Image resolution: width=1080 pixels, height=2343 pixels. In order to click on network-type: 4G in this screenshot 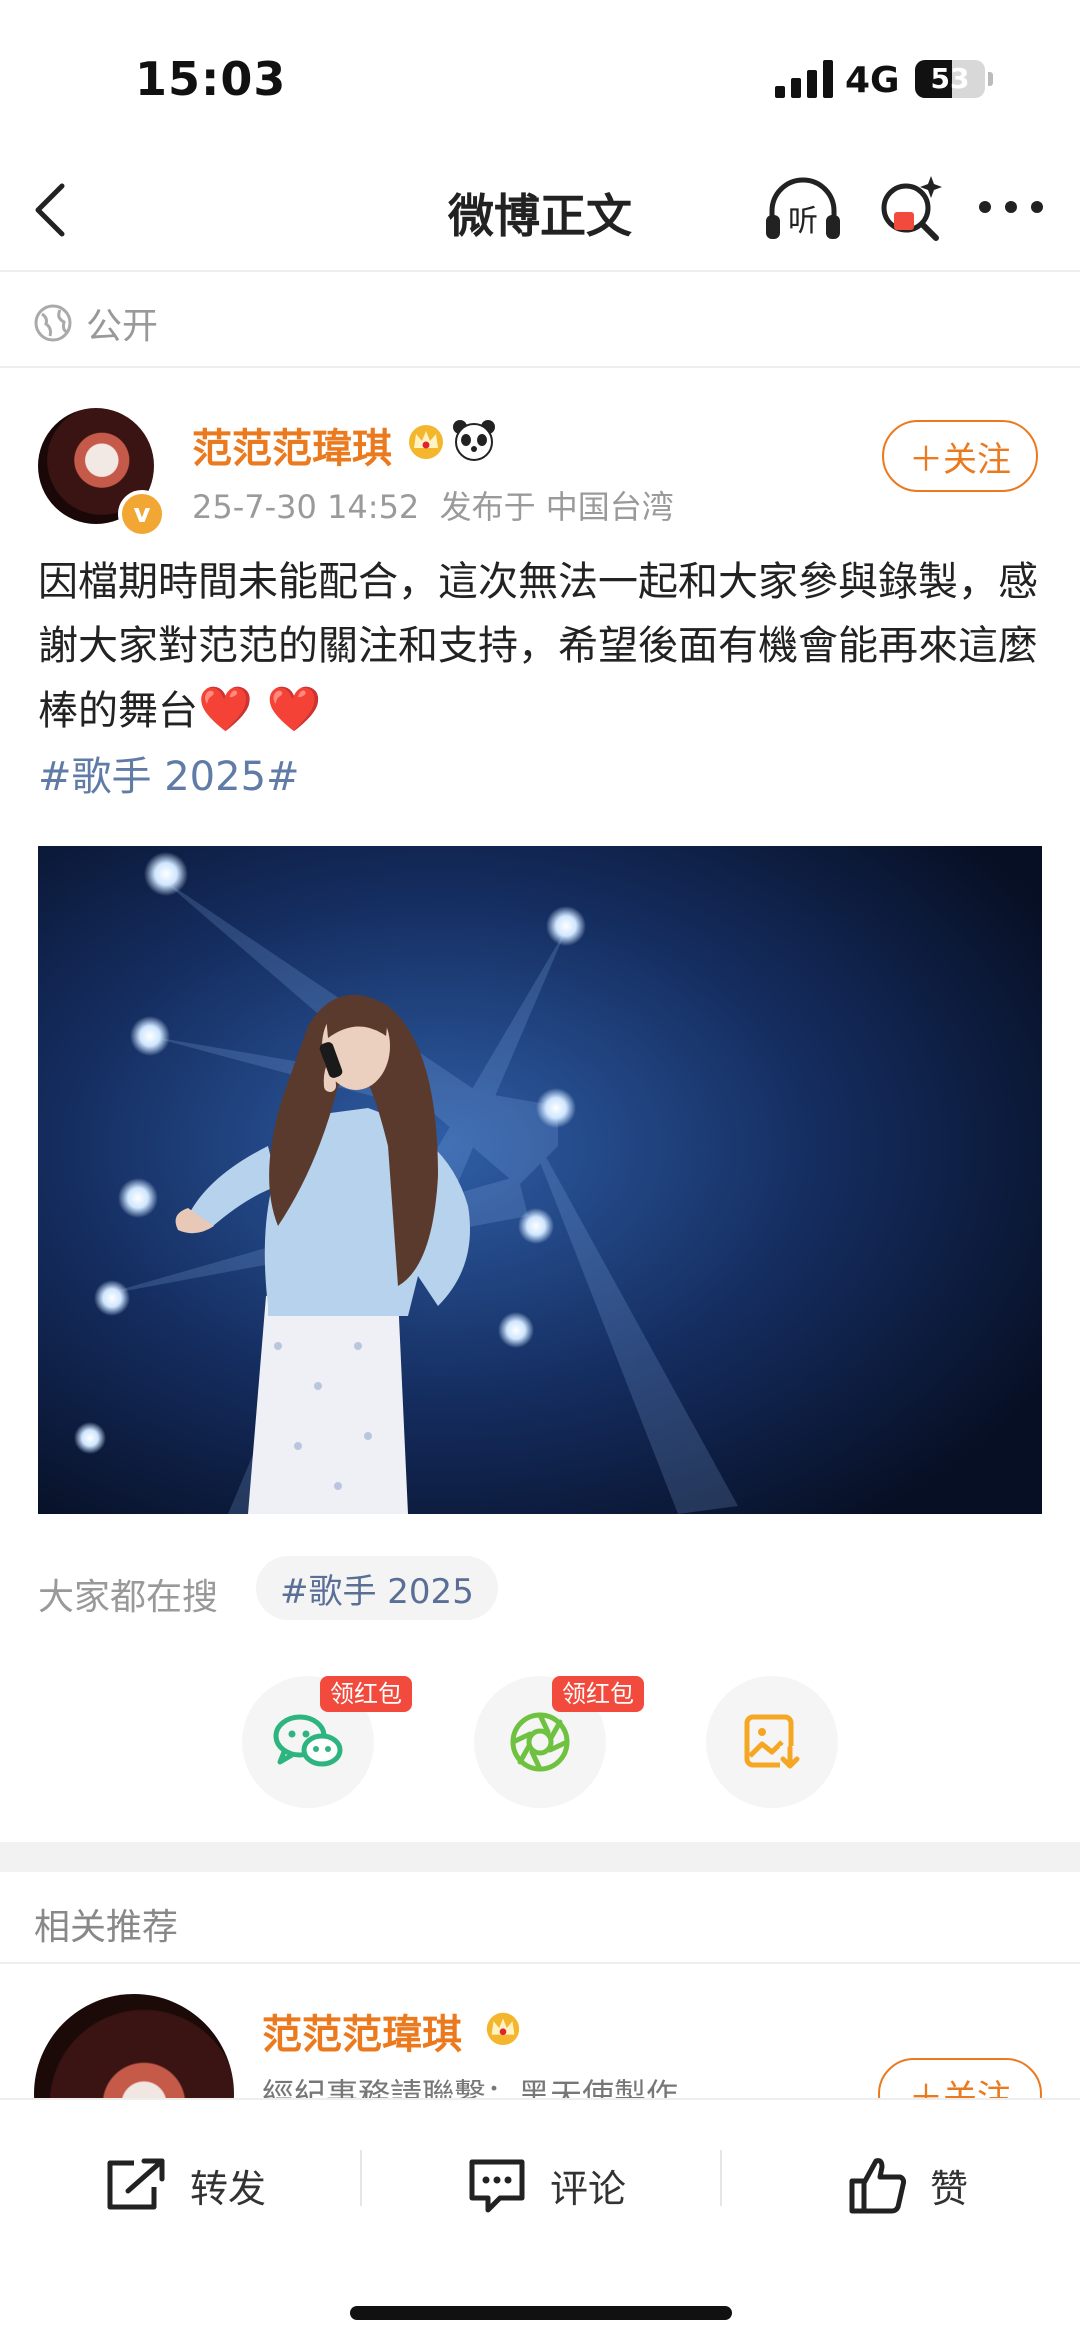, I will do `click(872, 80)`.